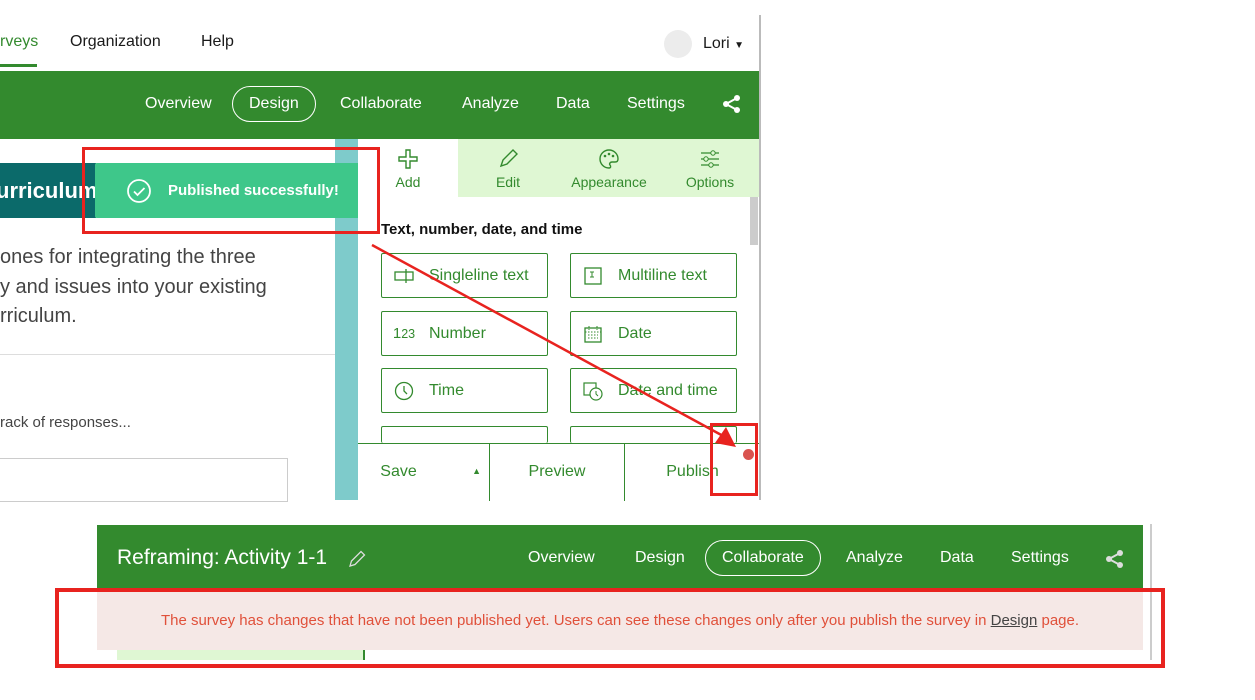 The height and width of the screenshot is (700, 1255). Describe the element at coordinates (874, 558) in the screenshot. I see `nav-analyze: Analyze` at that location.